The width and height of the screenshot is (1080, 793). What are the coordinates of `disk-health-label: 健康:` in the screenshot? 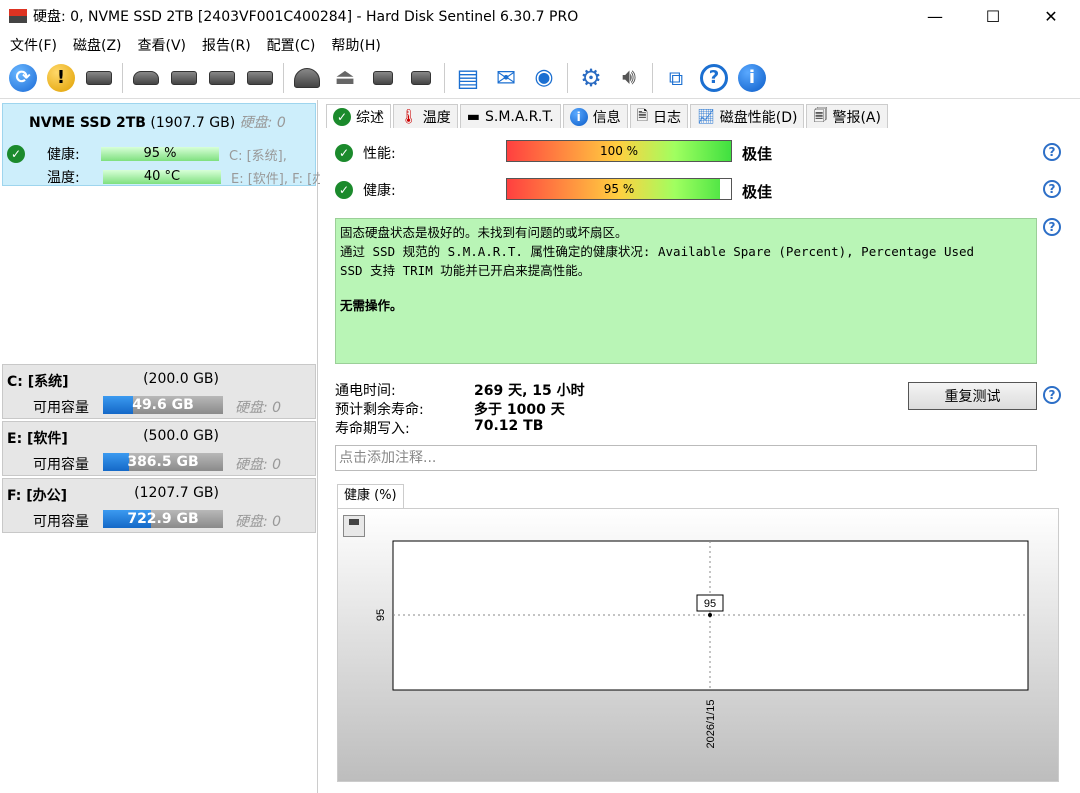 It's located at (63, 155).